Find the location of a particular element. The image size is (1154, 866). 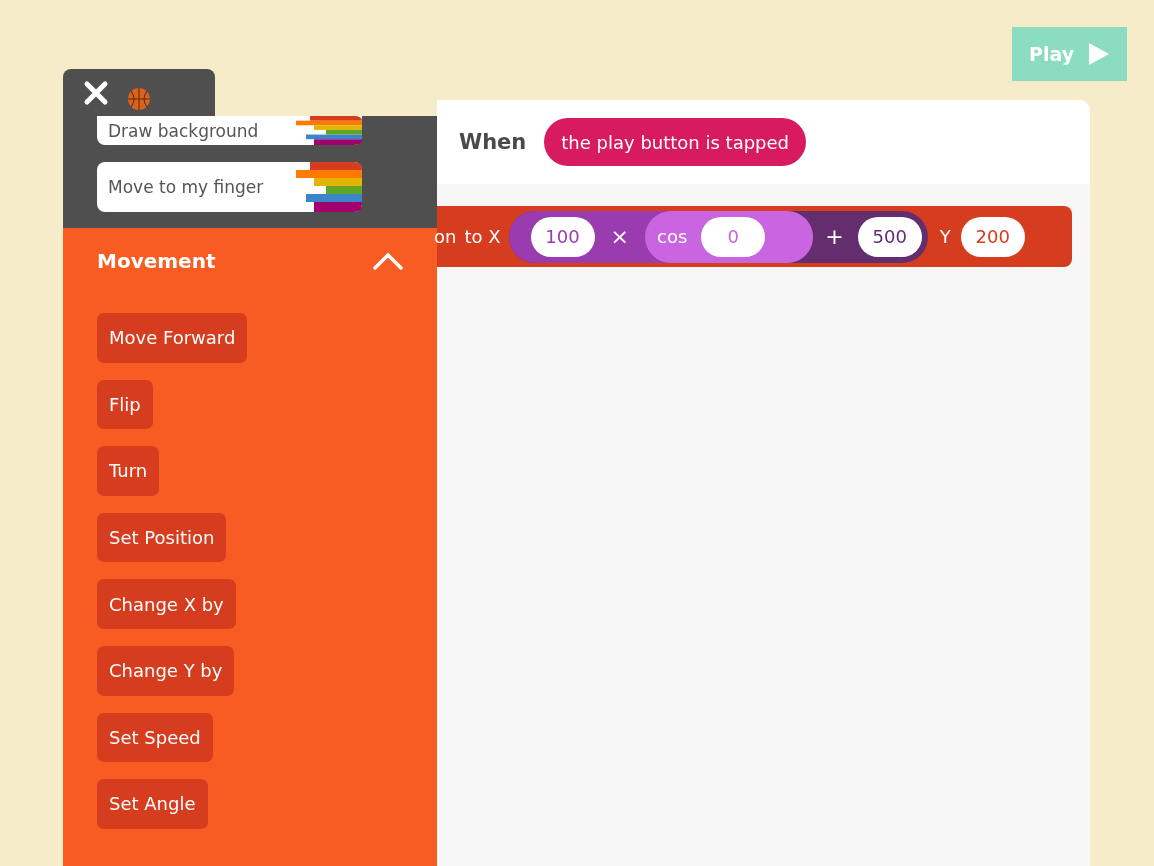

statement-label: on is located at coordinates (445, 236).